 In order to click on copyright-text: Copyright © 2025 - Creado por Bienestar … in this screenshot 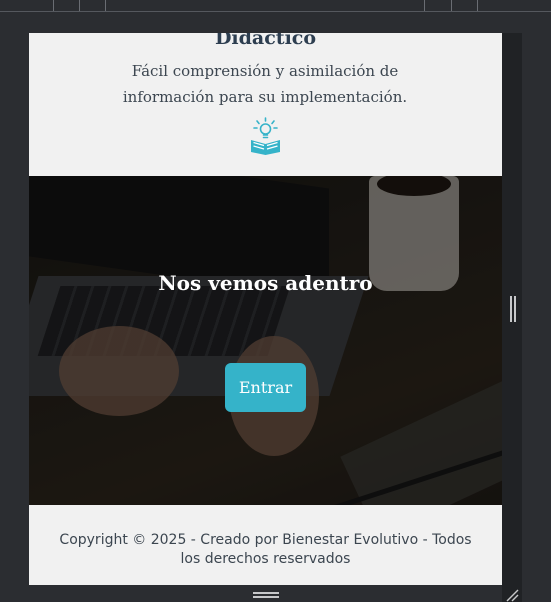, I will do `click(265, 549)`.